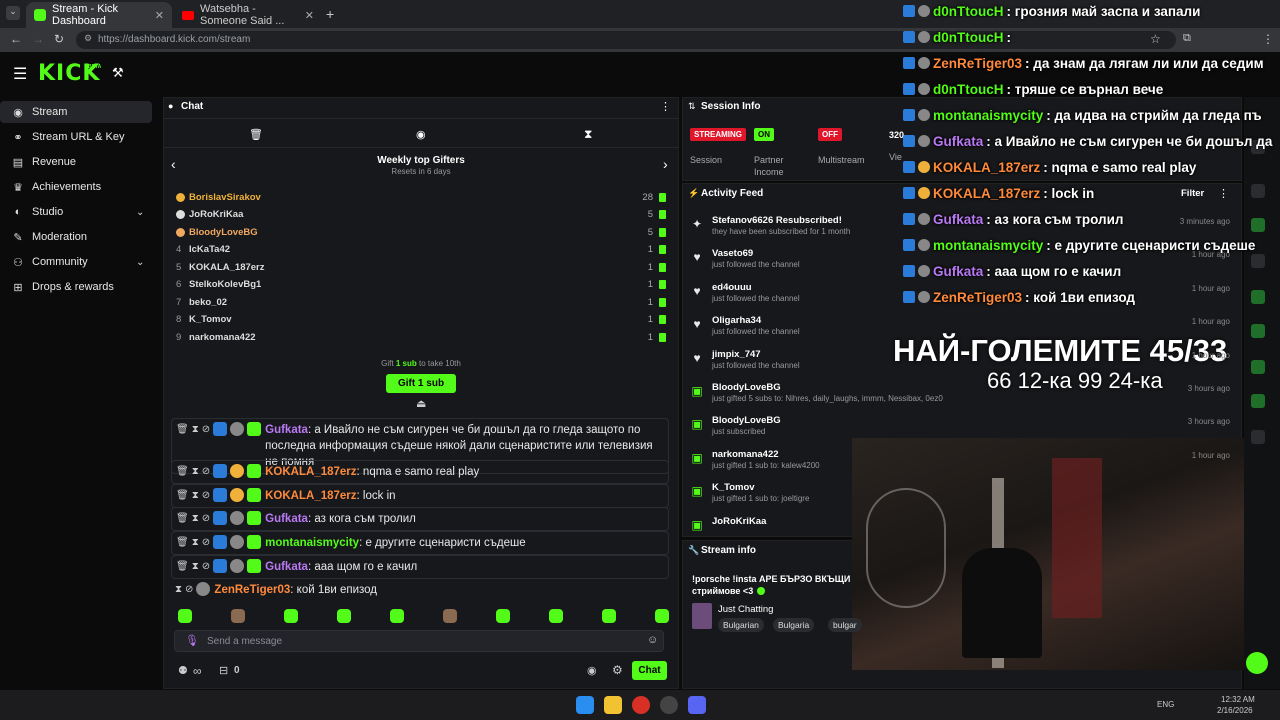 Image resolution: width=1280 pixels, height=720 pixels. Describe the element at coordinates (794, 625) in the screenshot. I see `stream-tag: Bulgaria` at that location.